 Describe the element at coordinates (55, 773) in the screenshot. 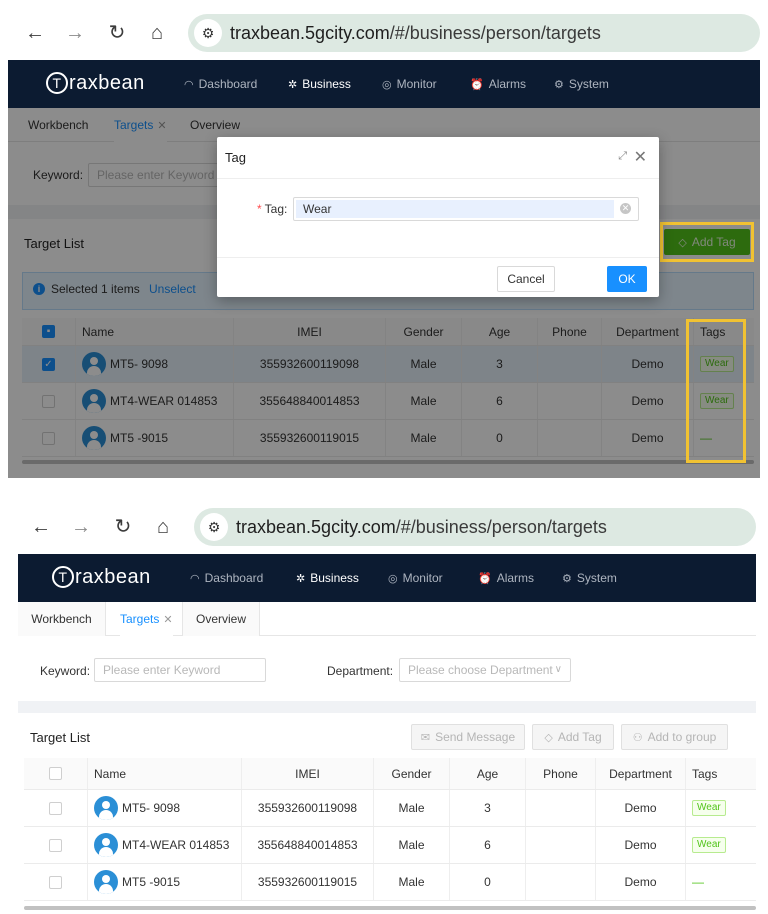

I see `select-all-checkbox` at that location.